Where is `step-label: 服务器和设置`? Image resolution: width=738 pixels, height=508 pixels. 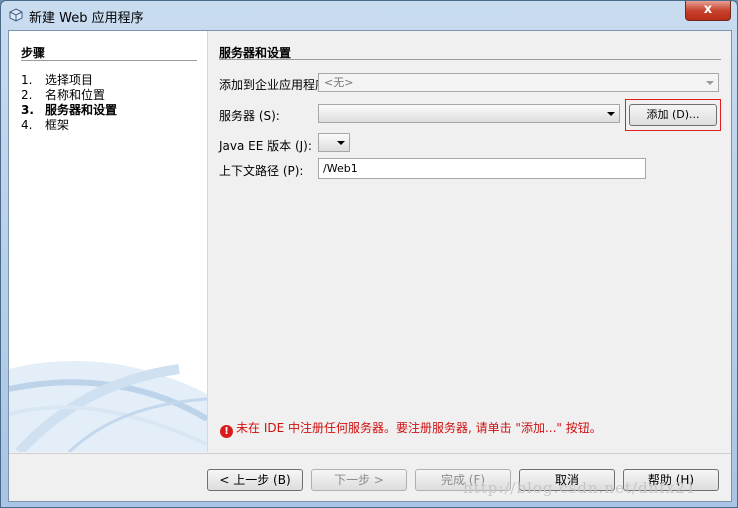
step-label: 服务器和设置 is located at coordinates (81, 110).